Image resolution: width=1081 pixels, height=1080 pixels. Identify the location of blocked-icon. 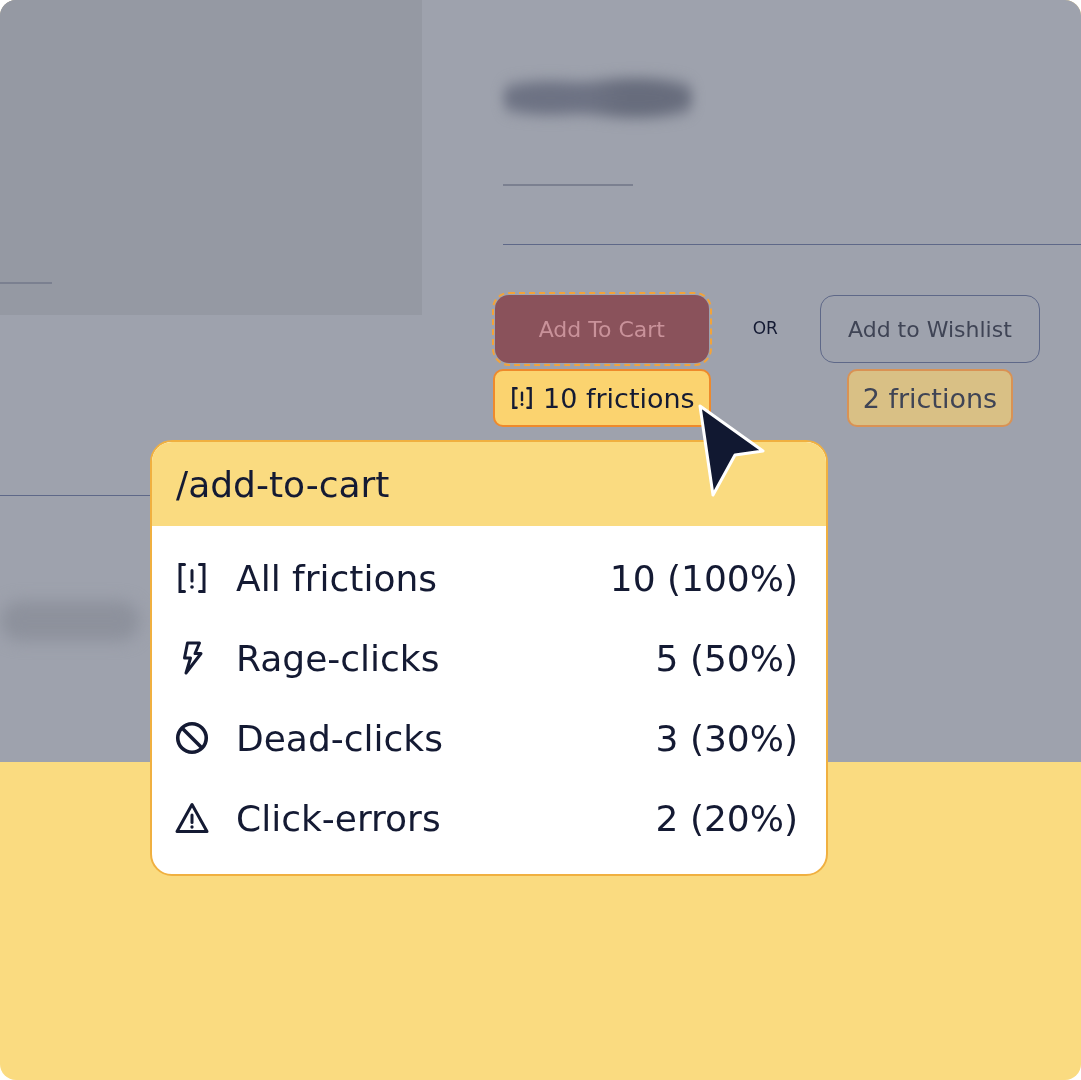
(192, 738).